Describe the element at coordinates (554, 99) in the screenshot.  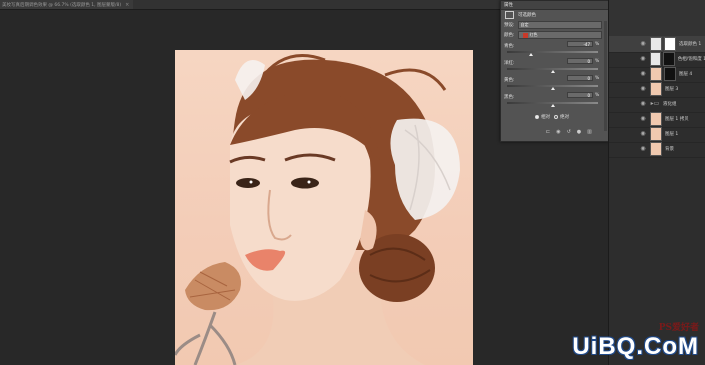
I see `slider-row: 黑色: 0%` at that location.